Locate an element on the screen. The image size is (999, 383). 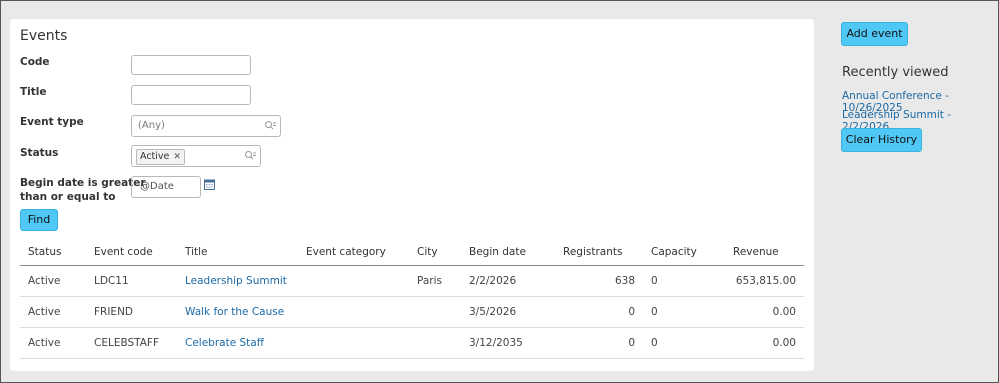
begin-date-cell: 3/5/2026 is located at coordinates (508, 312).